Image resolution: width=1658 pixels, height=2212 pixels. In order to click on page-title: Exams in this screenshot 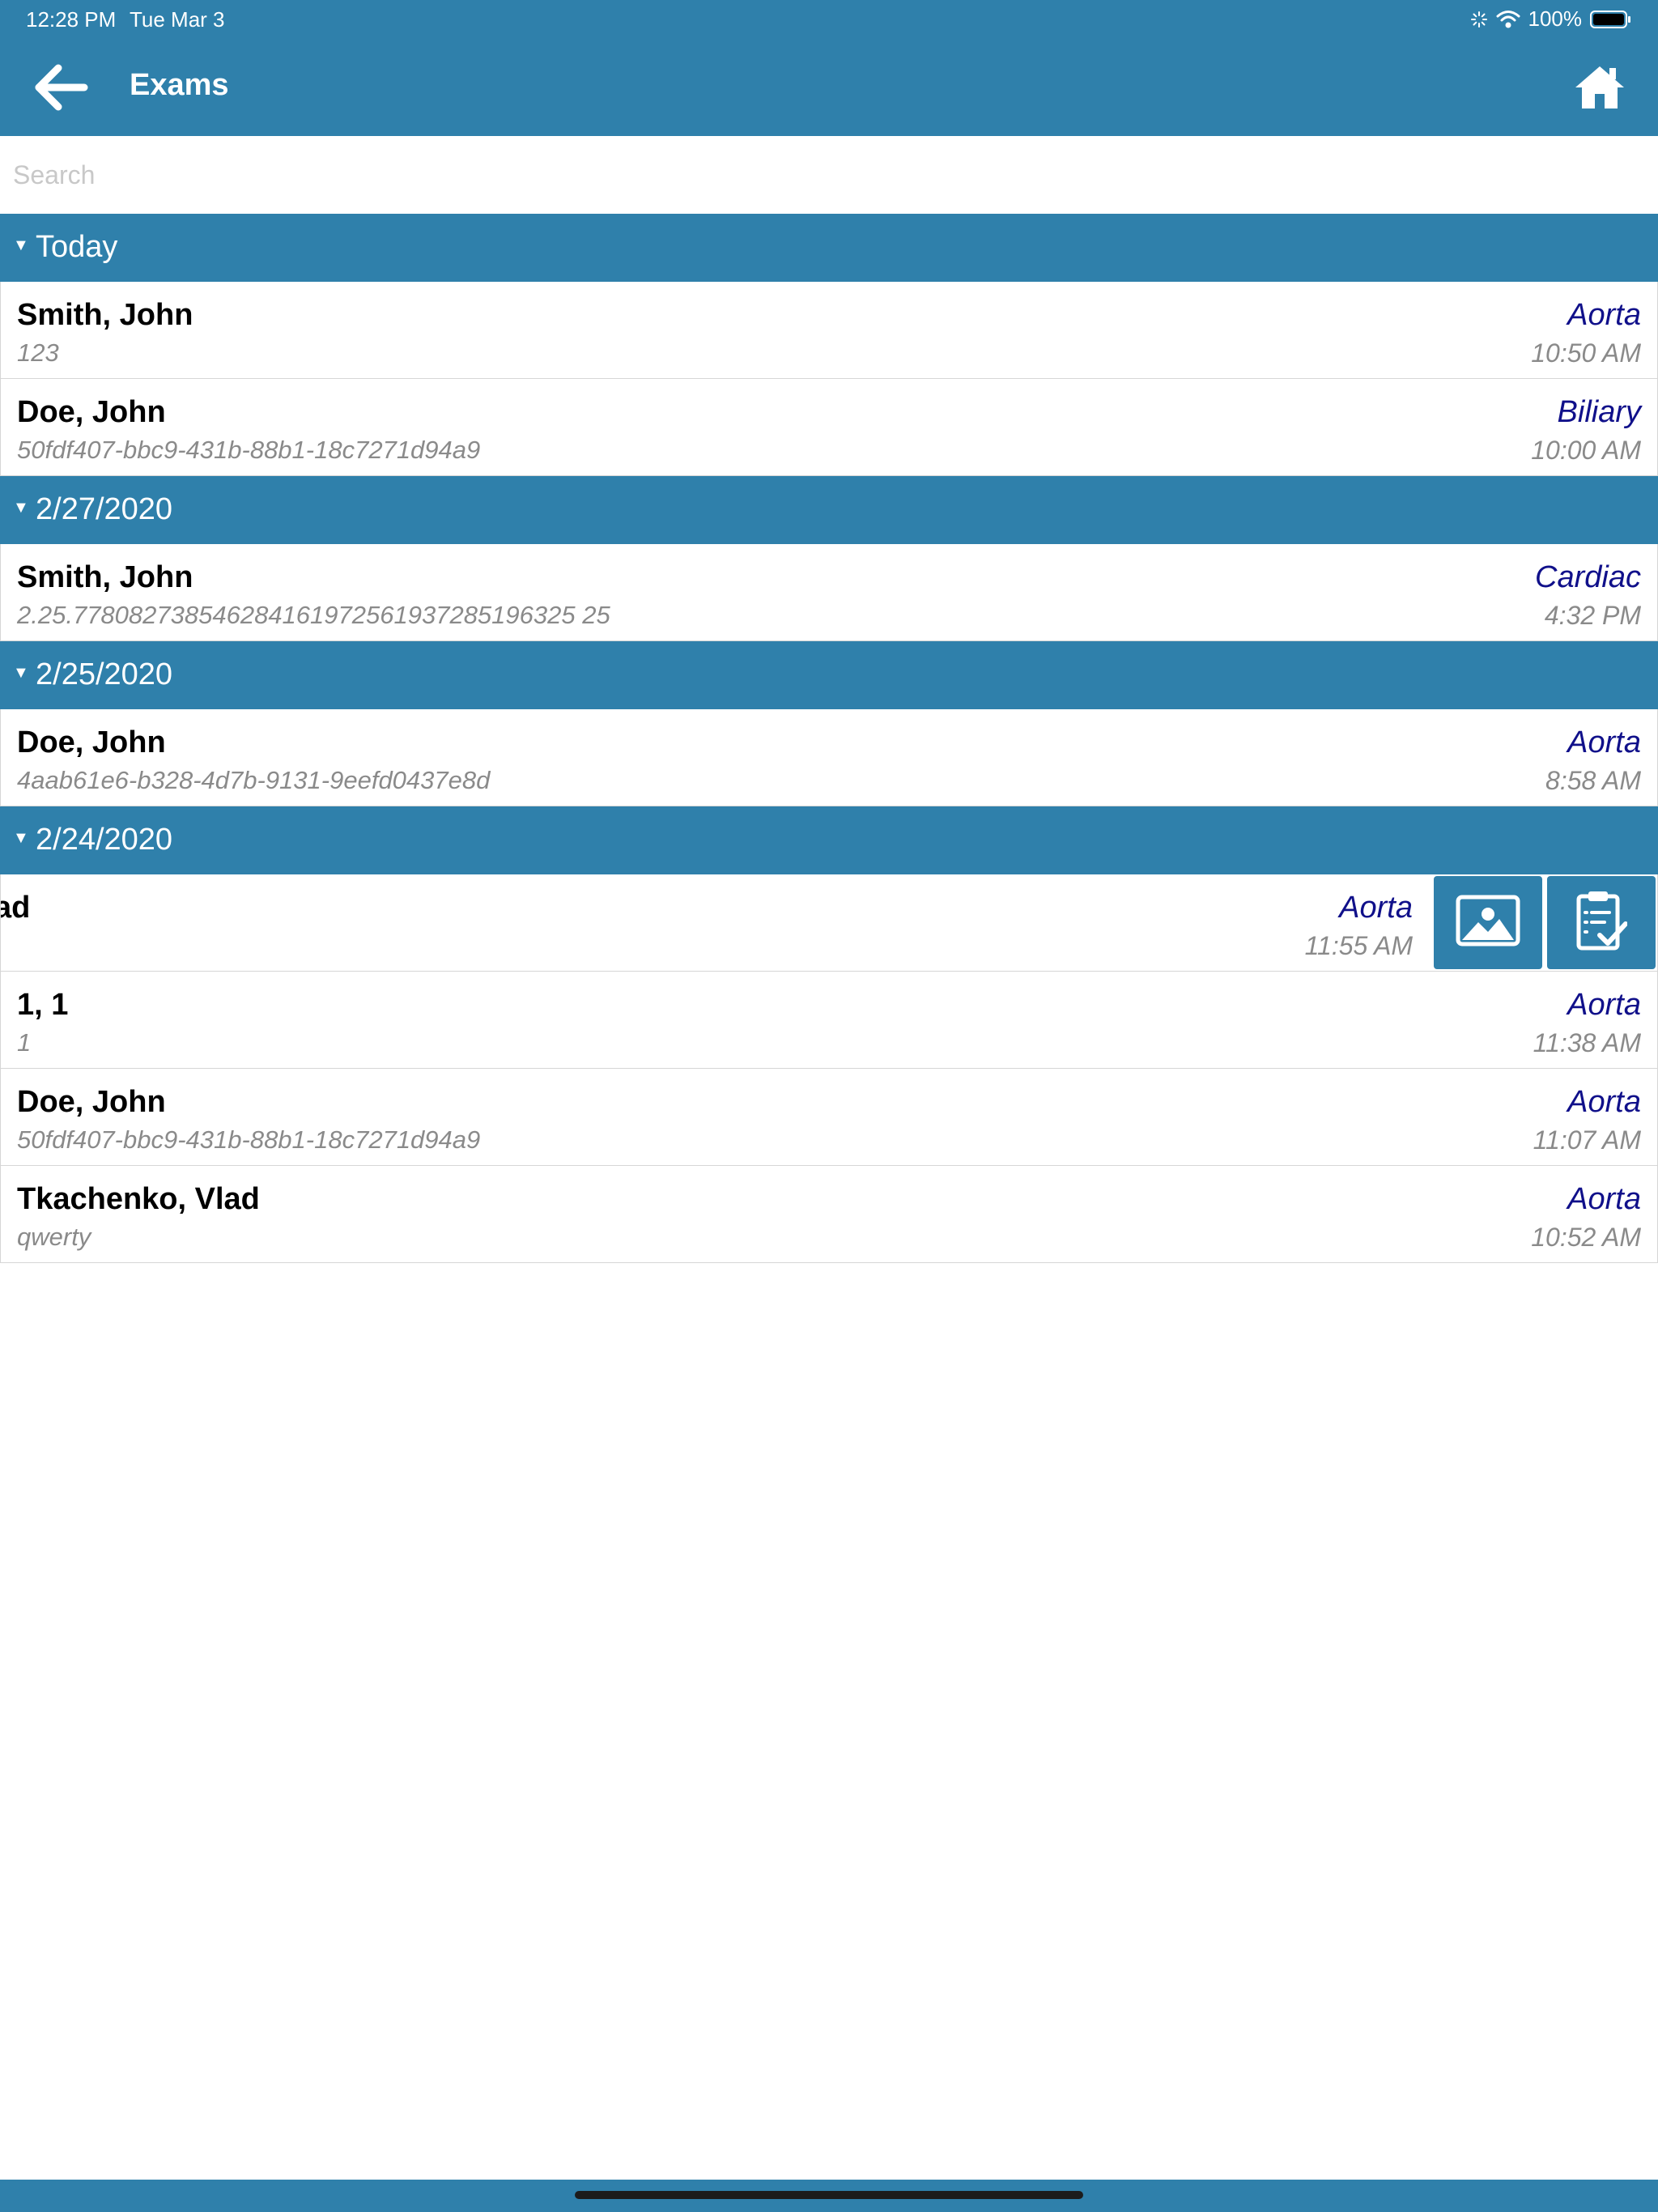, I will do `click(179, 85)`.